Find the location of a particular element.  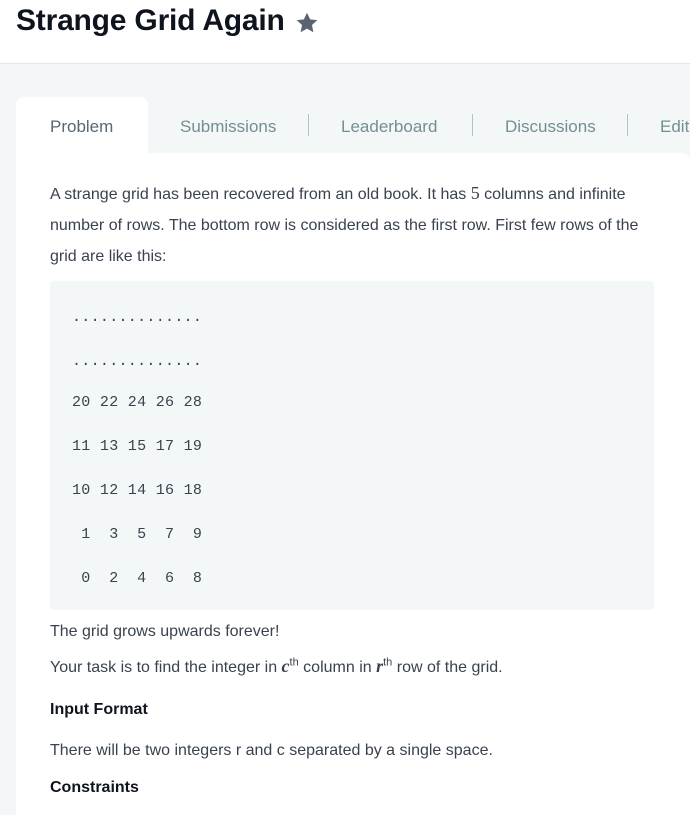

tab-label: Leaderboard is located at coordinates (389, 126).